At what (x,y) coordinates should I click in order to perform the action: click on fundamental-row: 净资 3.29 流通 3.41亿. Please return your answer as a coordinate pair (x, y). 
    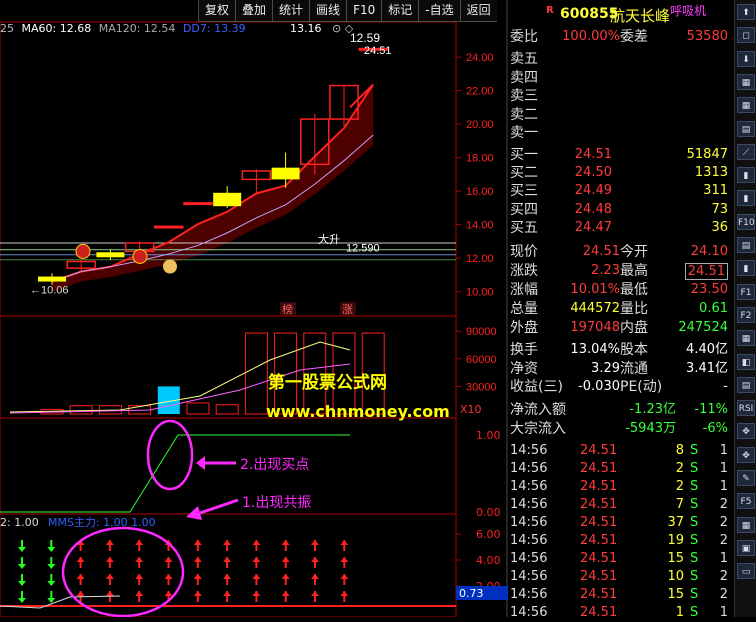
    Looking at the image, I should click on (621, 369).